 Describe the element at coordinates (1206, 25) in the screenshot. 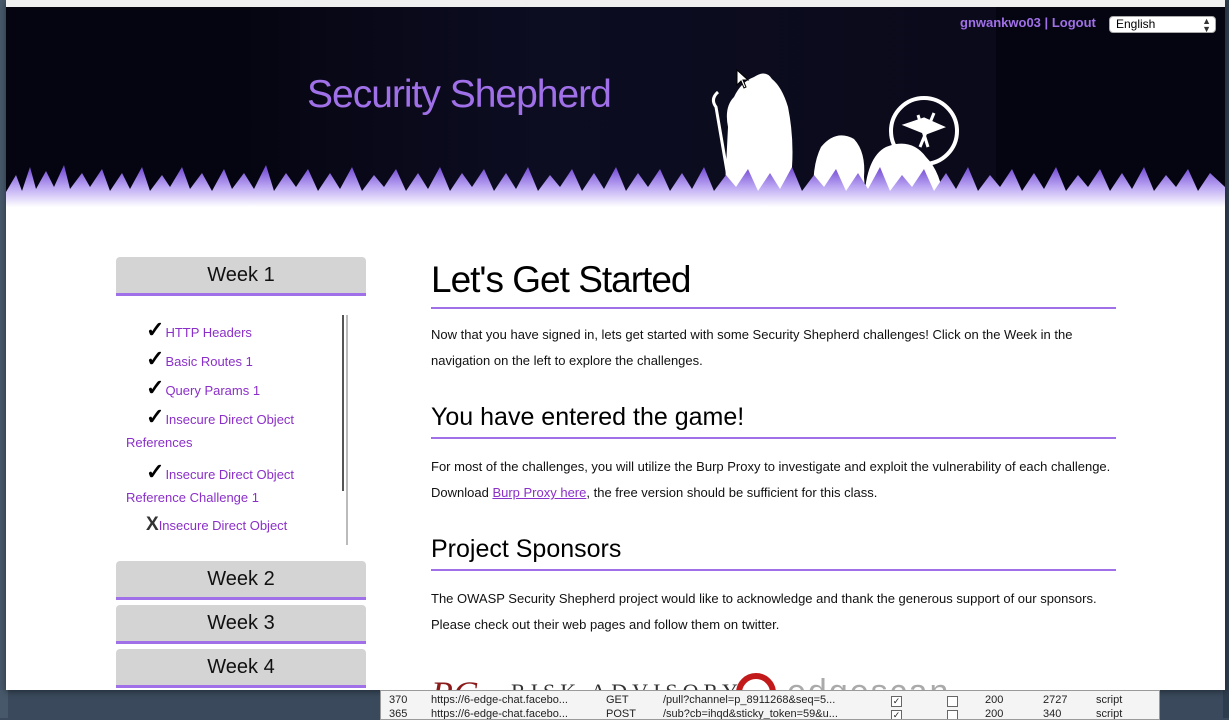

I see `select-arrows-icon: ▲ ▼` at that location.